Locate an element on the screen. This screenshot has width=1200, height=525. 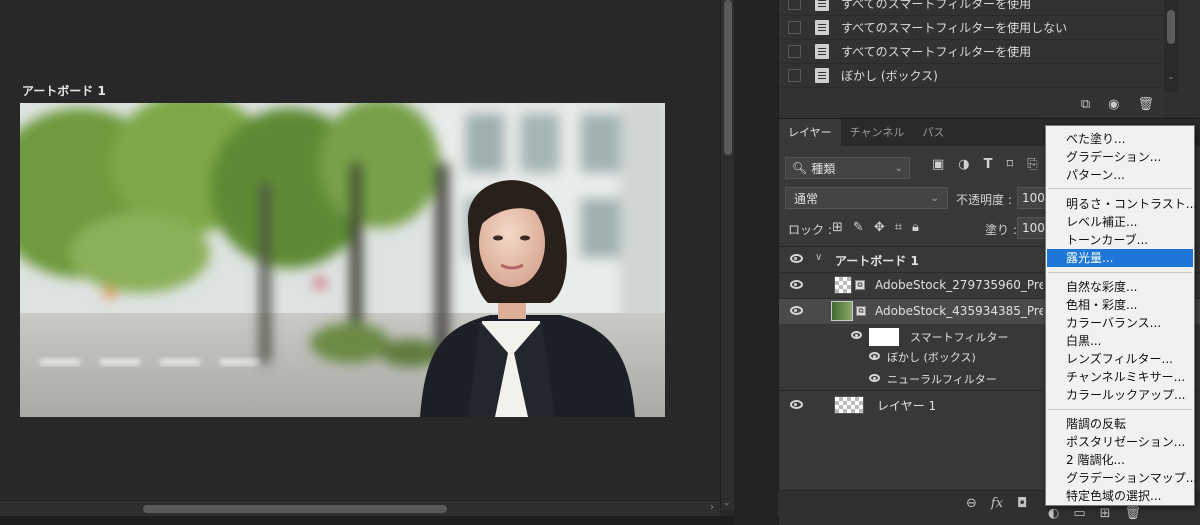
horizontal-scroll-thumb is located at coordinates (295, 509).